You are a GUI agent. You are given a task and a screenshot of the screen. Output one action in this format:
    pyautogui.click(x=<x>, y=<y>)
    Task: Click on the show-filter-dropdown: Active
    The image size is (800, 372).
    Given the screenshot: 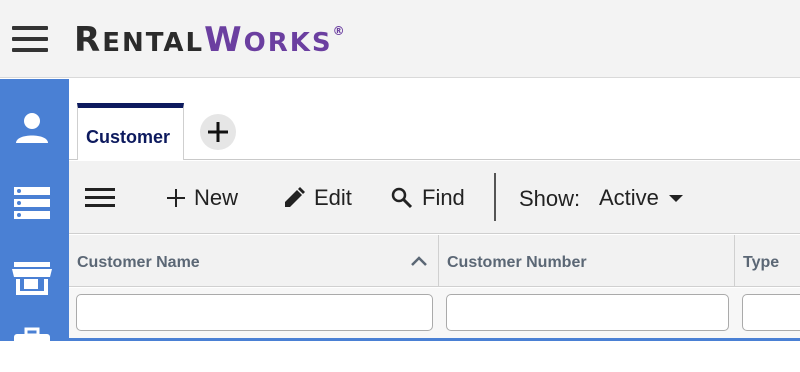 What is the action you would take?
    pyautogui.click(x=641, y=198)
    